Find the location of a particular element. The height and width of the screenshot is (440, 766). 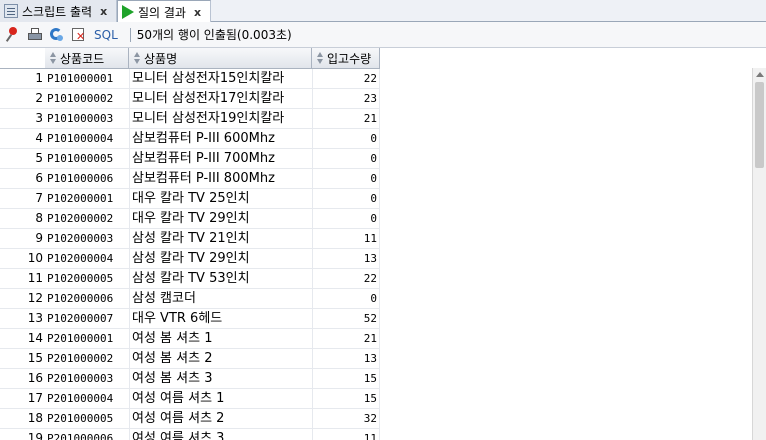

cell-product-name: 여성 여름 셔츠 2 is located at coordinates (220, 418).